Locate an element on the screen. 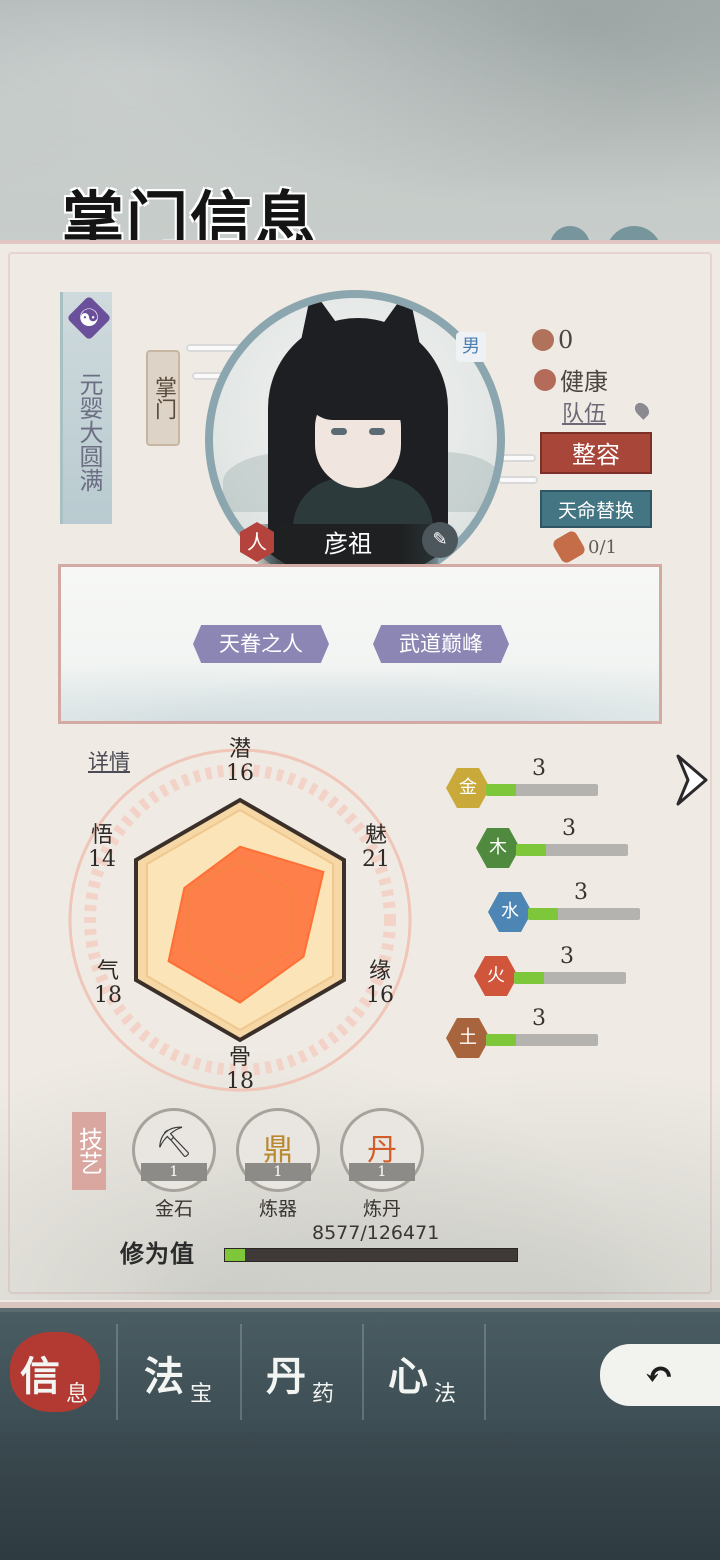 Image resolution: width=720 pixels, height=1560 pixels. skill-jinshi: ⛏ 1 金石 is located at coordinates (174, 1164).